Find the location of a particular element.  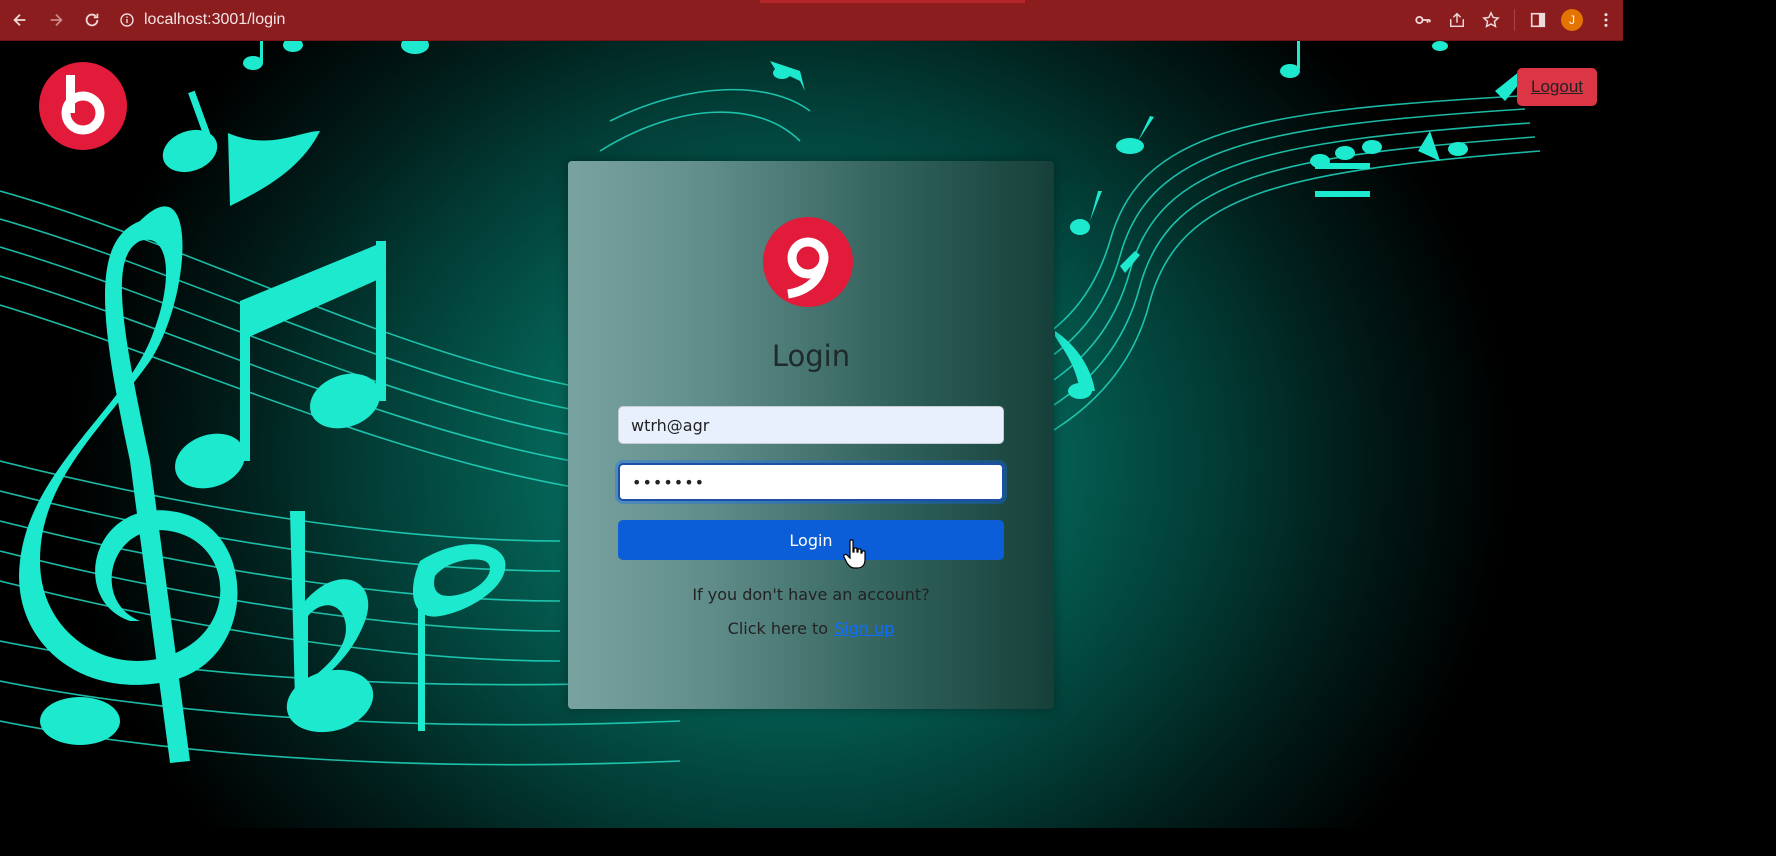

forward-icon is located at coordinates (56, 20).